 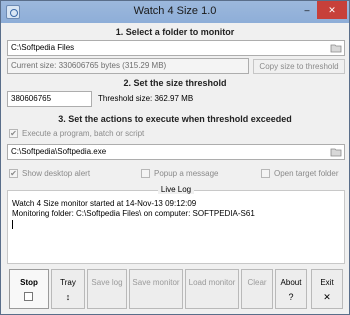 What do you see at coordinates (176, 152) in the screenshot?
I see `program-path-input: C:\Softpedia\Softpedia.exe` at bounding box center [176, 152].